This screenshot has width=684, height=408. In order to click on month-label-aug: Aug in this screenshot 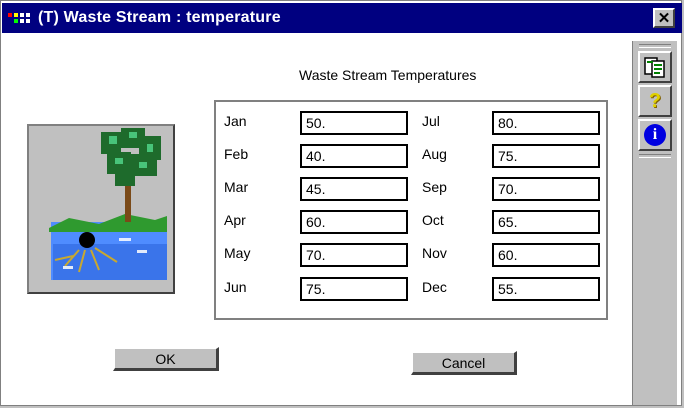, I will do `click(434, 154)`.